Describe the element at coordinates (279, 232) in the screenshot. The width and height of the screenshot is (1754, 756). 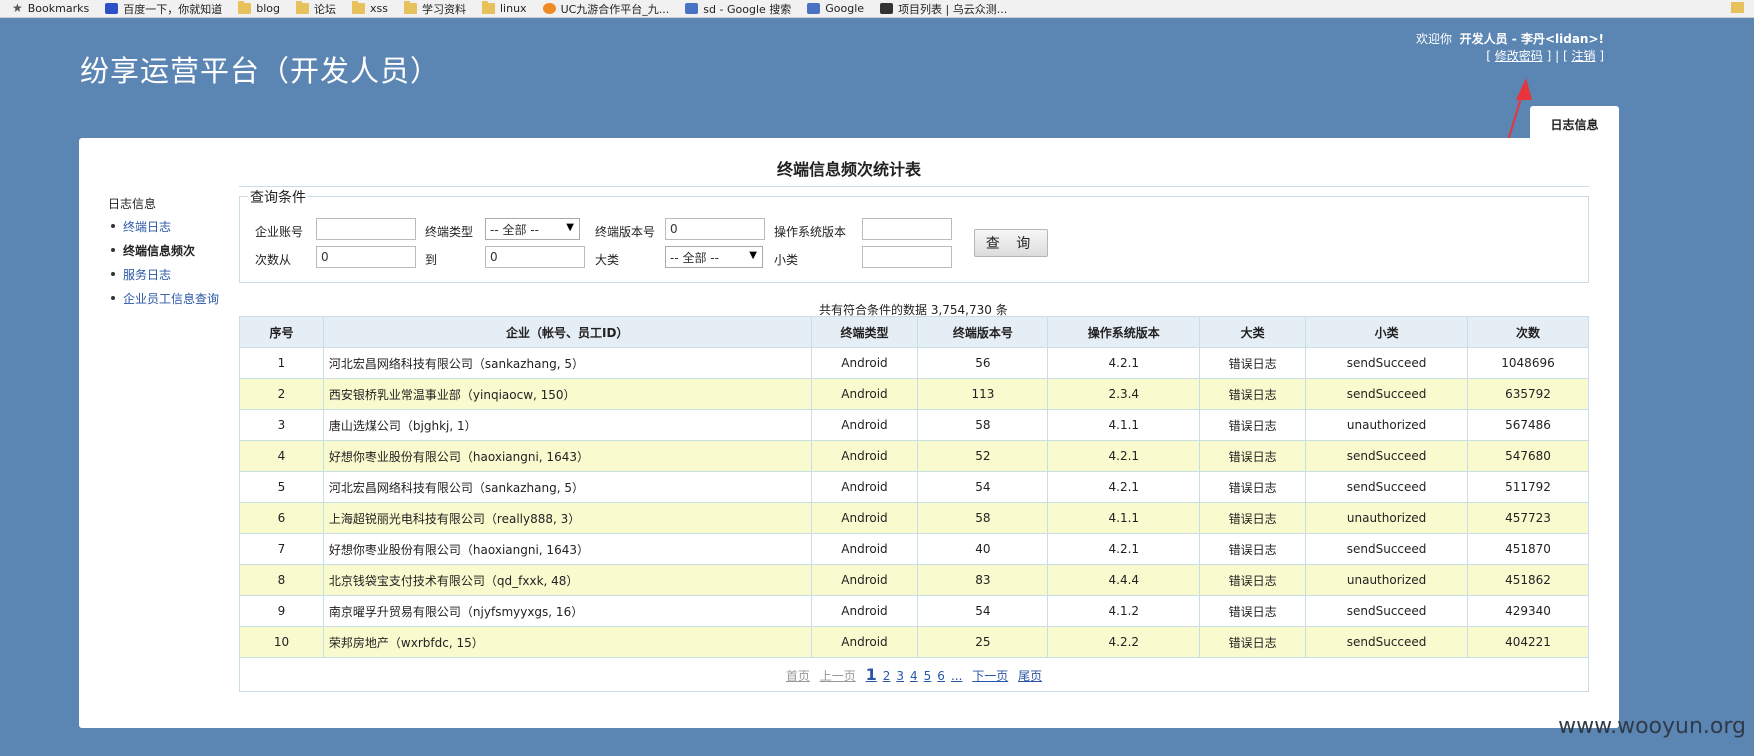
I see `company-label: 企业账号` at that location.